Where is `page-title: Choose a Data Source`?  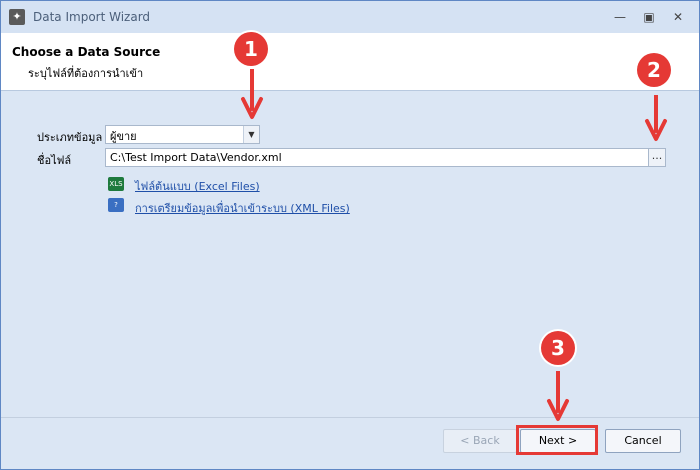
page-title: Choose a Data Source is located at coordinates (86, 52).